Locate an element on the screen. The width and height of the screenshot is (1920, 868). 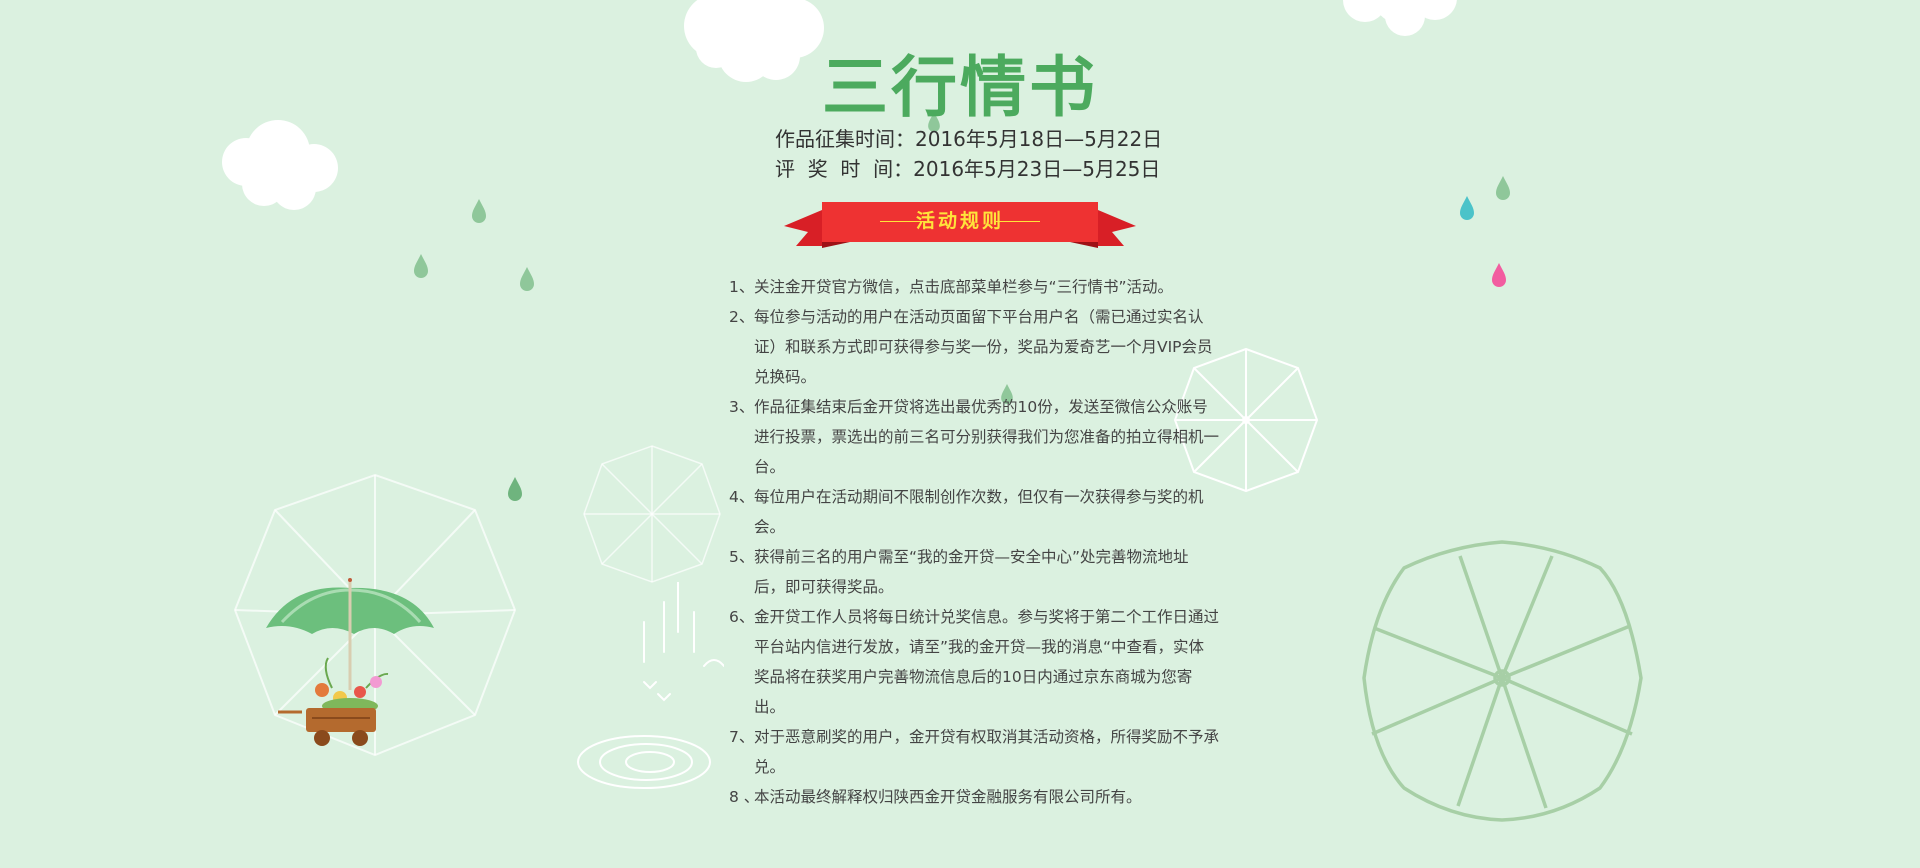
rule-text: 获得前三名的用户需至“我的金开贷—安全中心”处完善物流地址后，即可获得奖品。 is located at coordinates (971, 572).